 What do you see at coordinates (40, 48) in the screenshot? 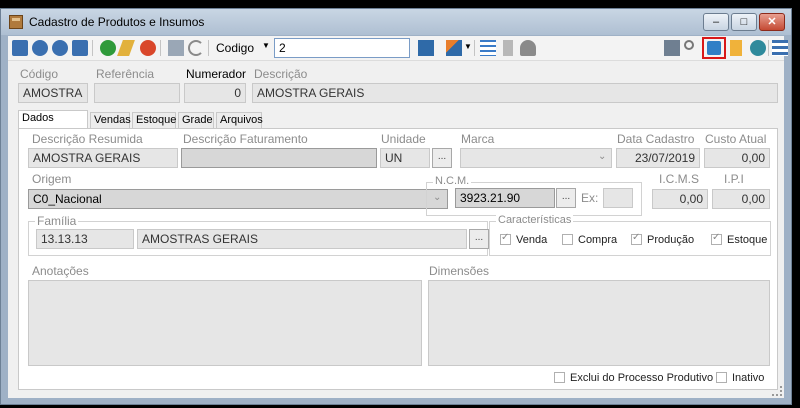
I see `previous-record-icon` at bounding box center [40, 48].